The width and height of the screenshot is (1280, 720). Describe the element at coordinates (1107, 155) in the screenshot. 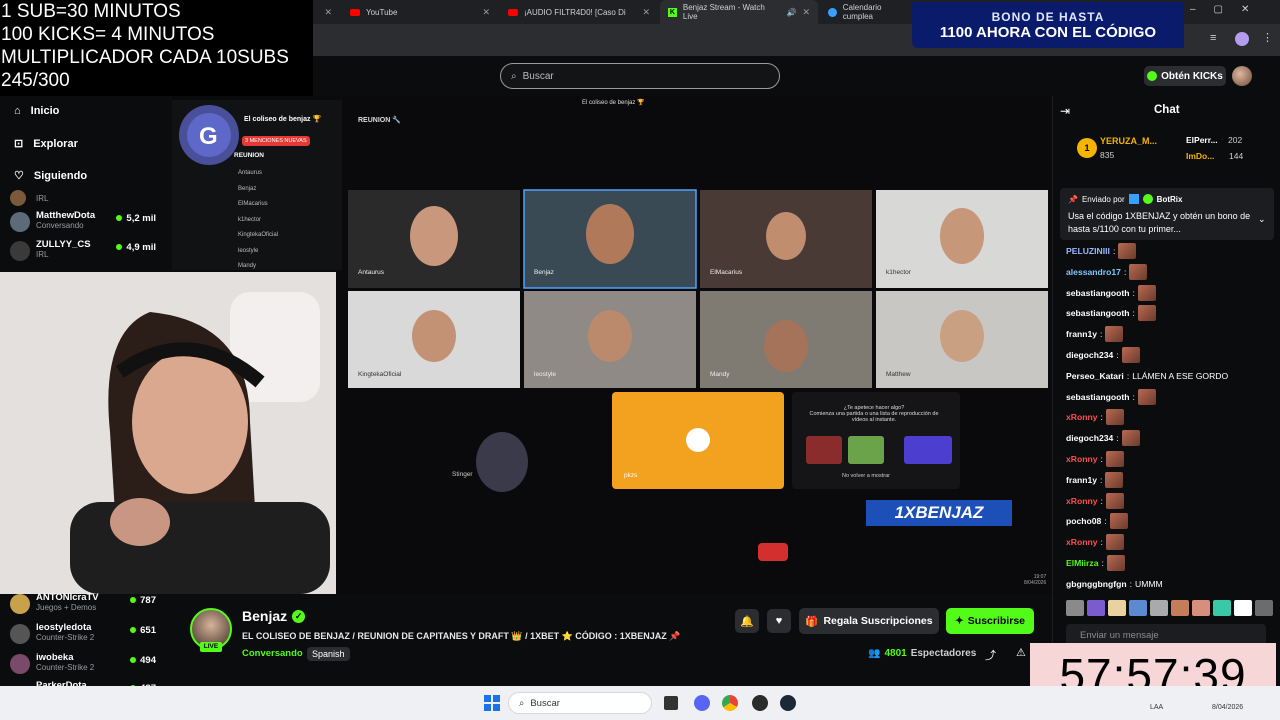

I see `leaderboard-value: 835` at that location.